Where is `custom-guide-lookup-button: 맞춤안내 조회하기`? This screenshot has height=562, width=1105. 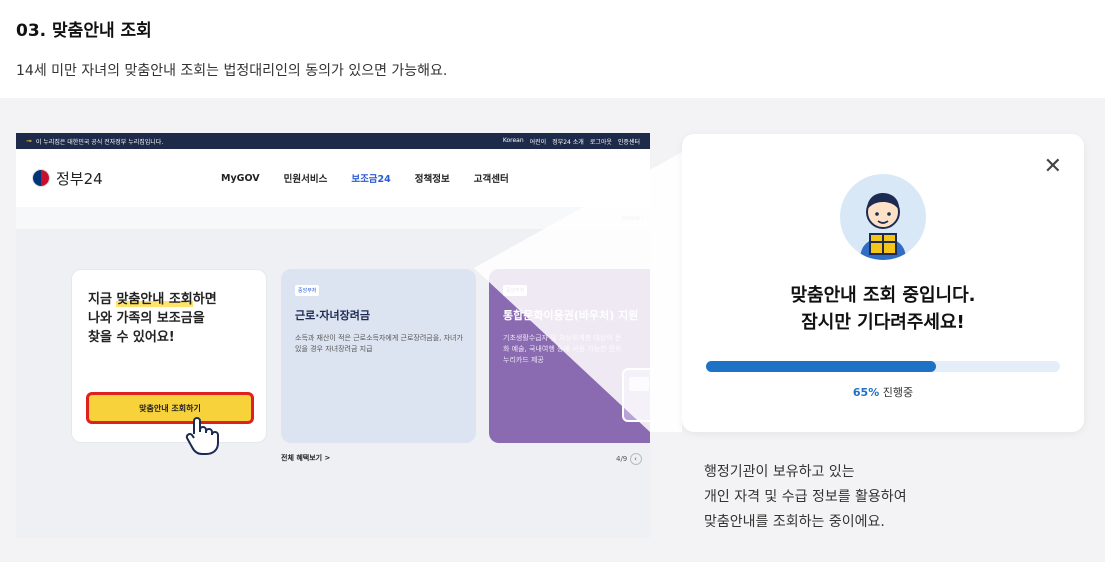
custom-guide-lookup-button: 맞춤안내 조회하기 is located at coordinates (170, 408).